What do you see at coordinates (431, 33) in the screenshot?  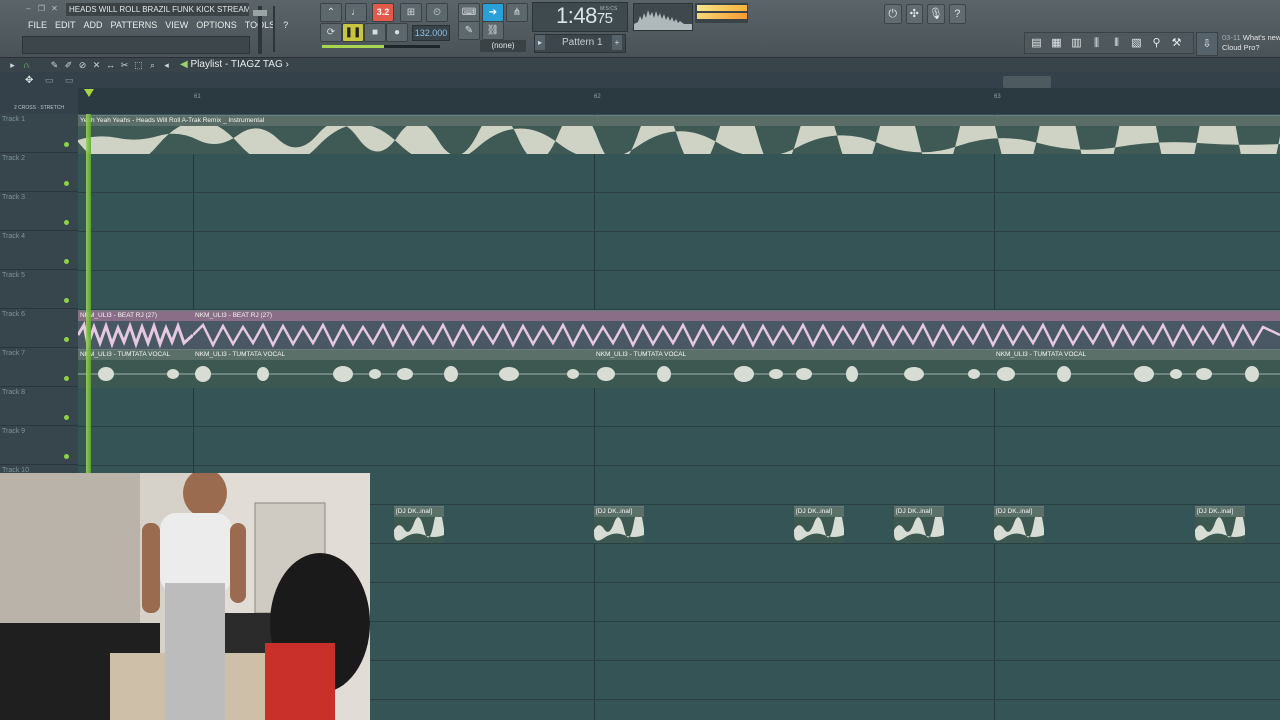 I see `tempo-display: 132.000` at bounding box center [431, 33].